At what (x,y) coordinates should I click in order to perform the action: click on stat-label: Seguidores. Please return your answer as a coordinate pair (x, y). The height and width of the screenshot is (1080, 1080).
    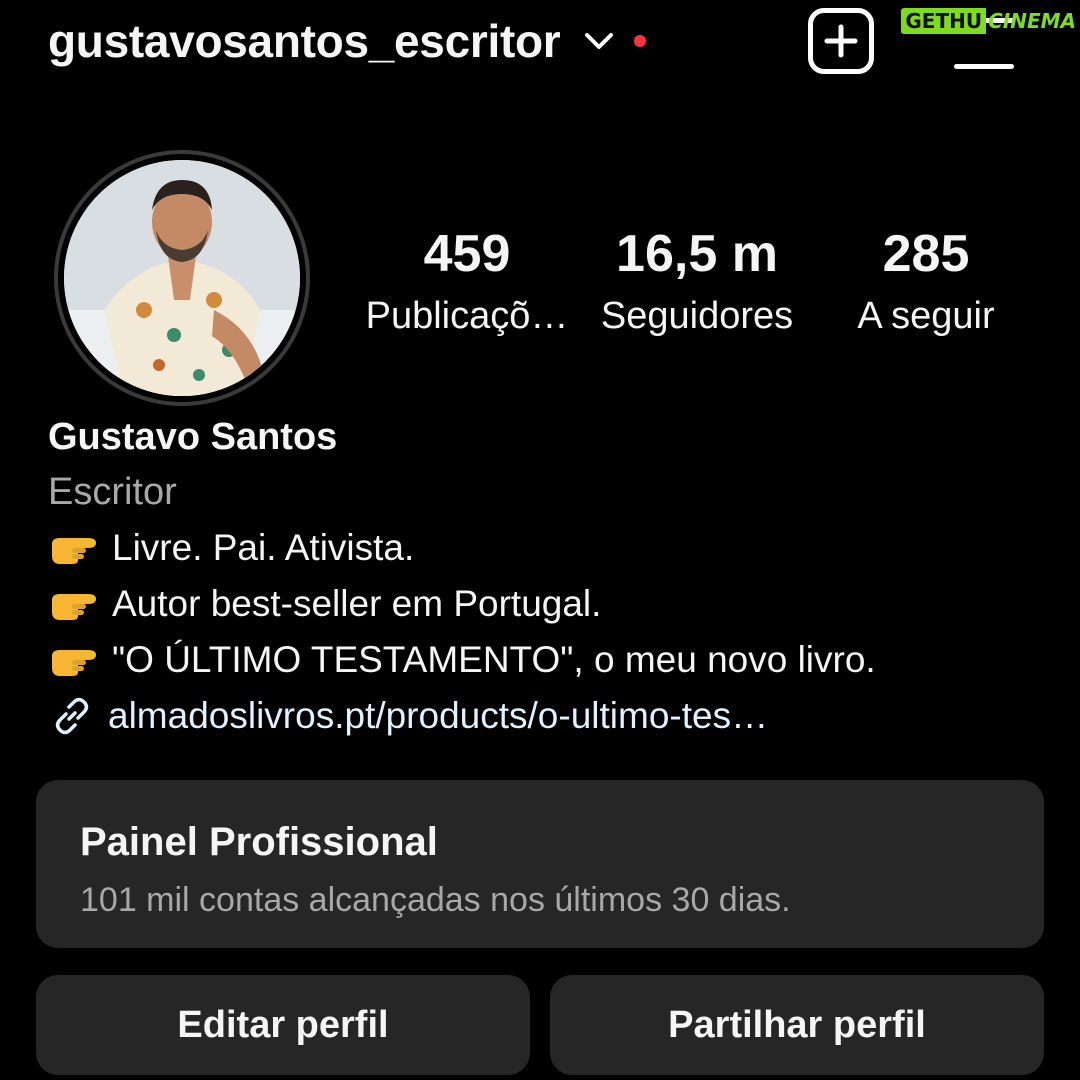
    Looking at the image, I should click on (697, 316).